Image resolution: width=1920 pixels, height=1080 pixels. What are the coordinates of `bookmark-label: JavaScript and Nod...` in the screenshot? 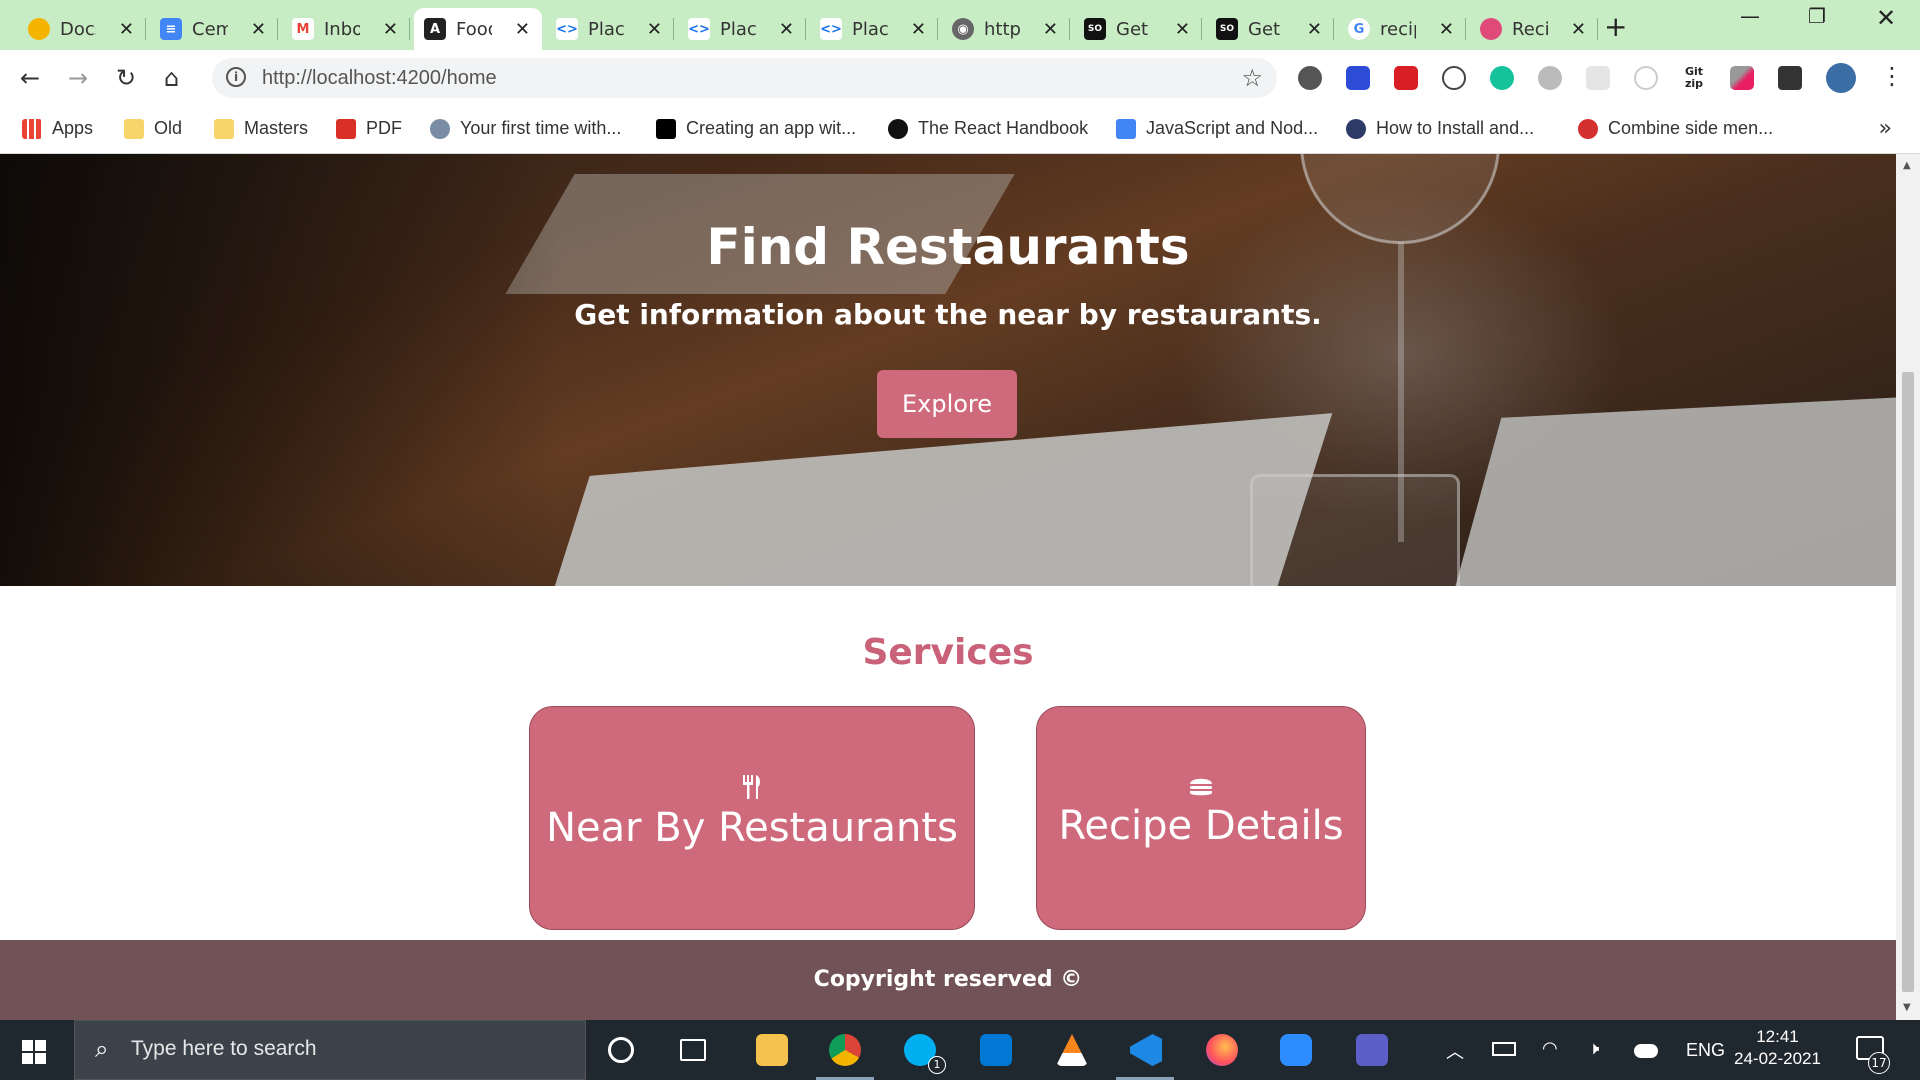 It's located at (1232, 128).